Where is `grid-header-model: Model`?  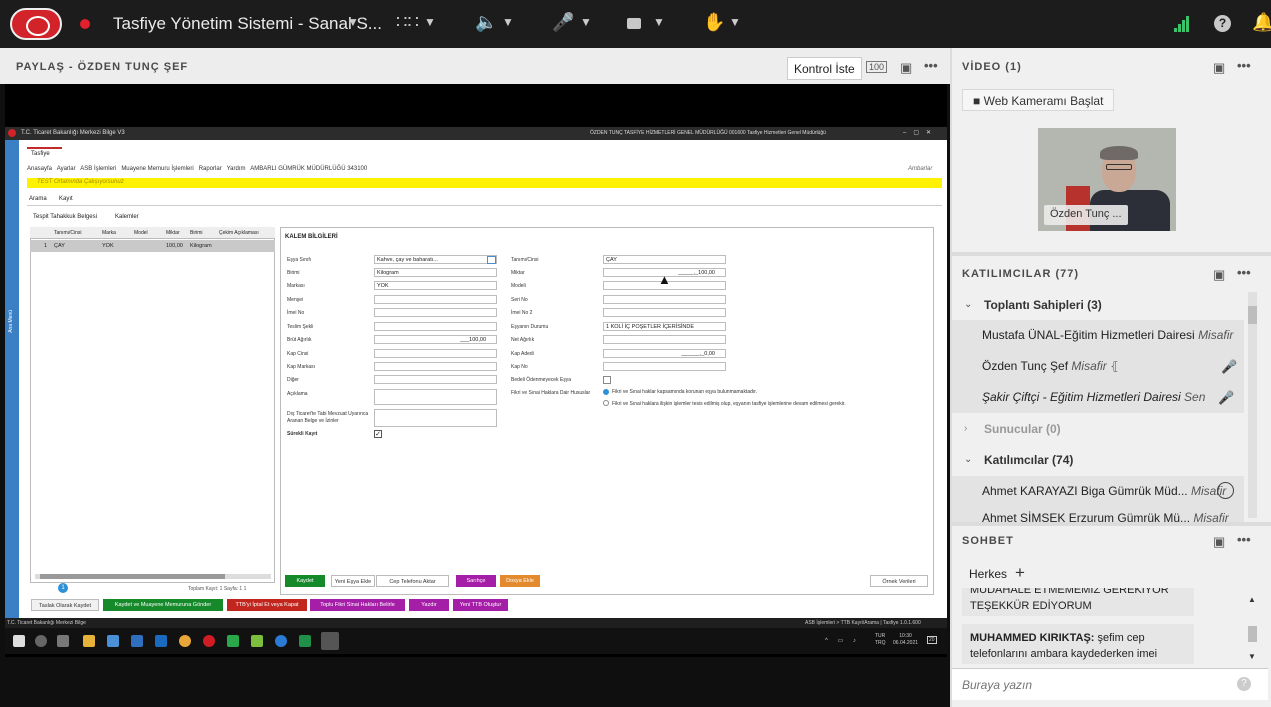 grid-header-model: Model is located at coordinates (141, 233).